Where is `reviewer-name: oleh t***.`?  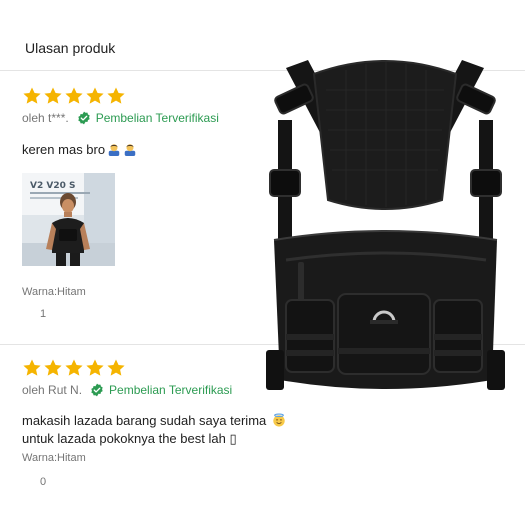 reviewer-name: oleh t***. is located at coordinates (45, 118).